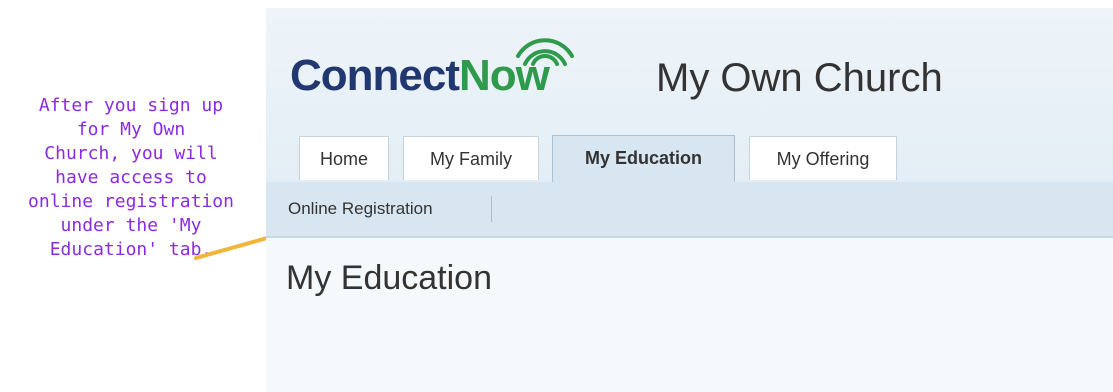 This screenshot has width=1113, height=392. What do you see at coordinates (344, 158) in the screenshot?
I see `tab-home: Home` at bounding box center [344, 158].